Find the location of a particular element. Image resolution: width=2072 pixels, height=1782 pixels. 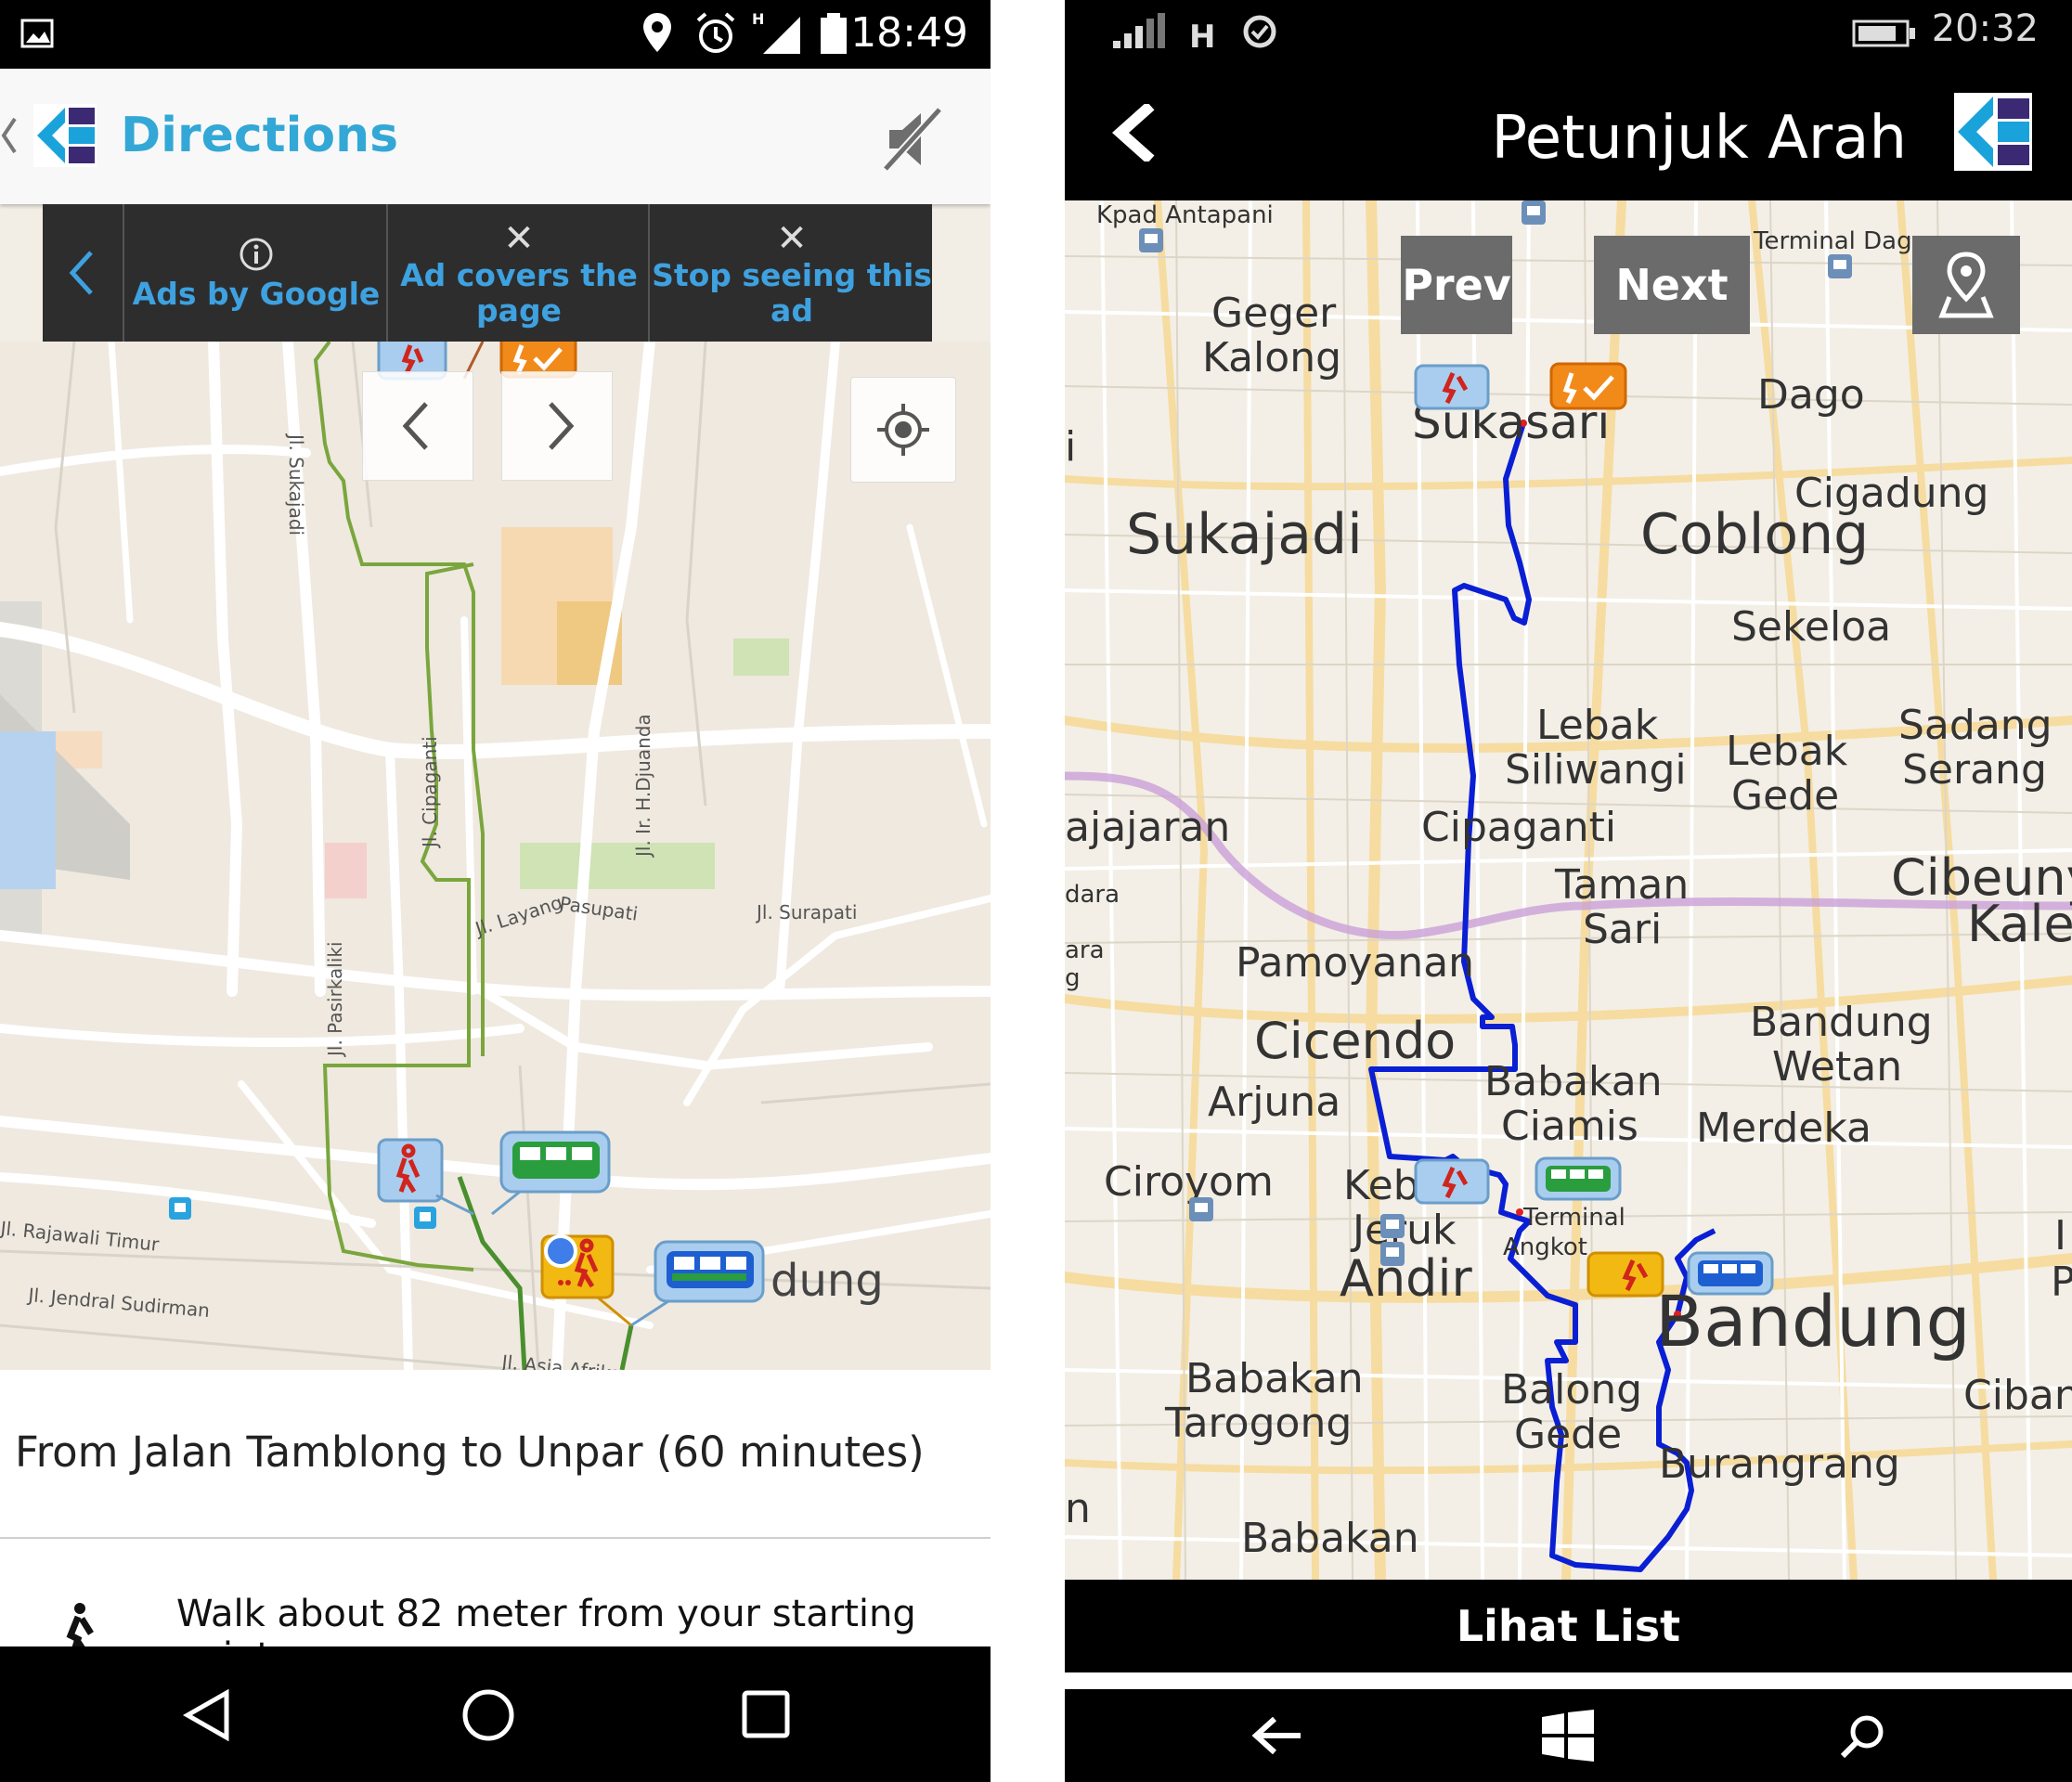

map-label: Burangrang is located at coordinates (1779, 1464).